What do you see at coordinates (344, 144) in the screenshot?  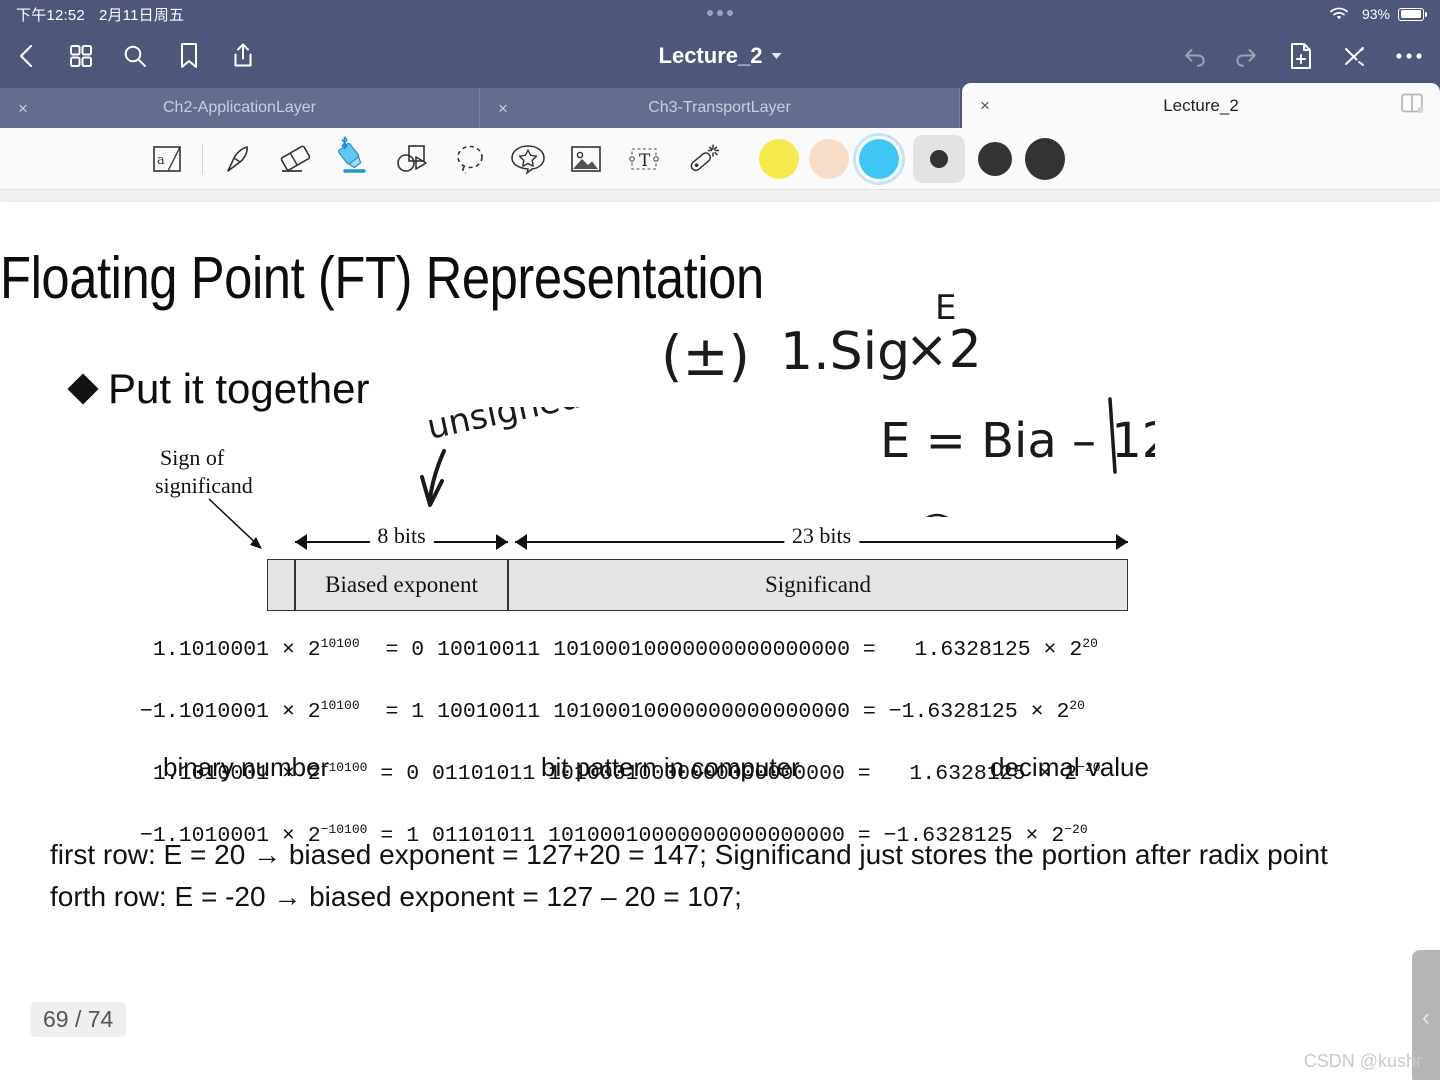 I see `bluetooth-icon` at bounding box center [344, 144].